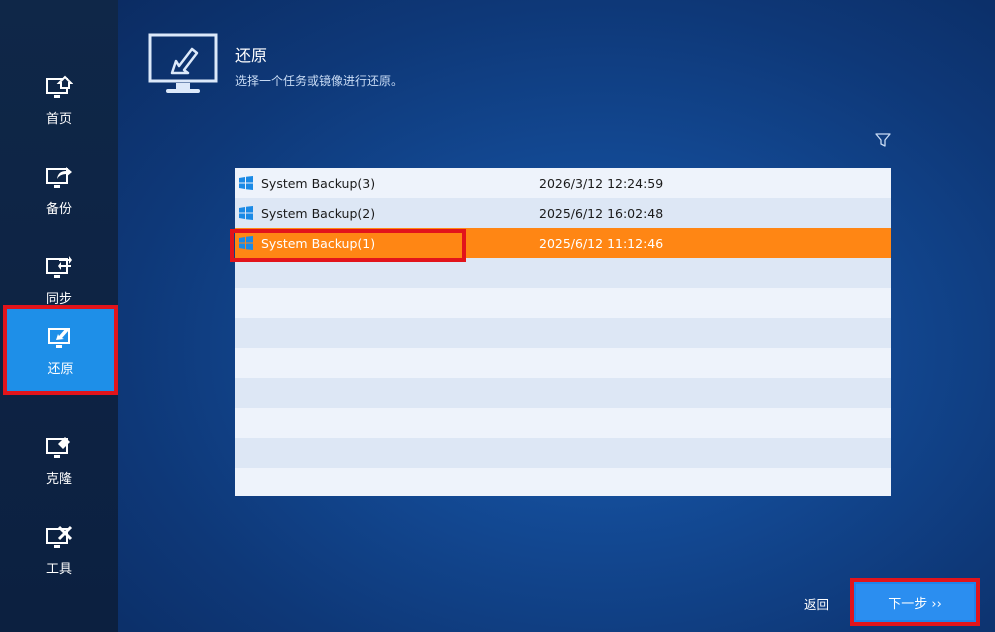 Image resolution: width=995 pixels, height=632 pixels. Describe the element at coordinates (59, 190) in the screenshot. I see `sidebar-item-backup: 备份` at that location.